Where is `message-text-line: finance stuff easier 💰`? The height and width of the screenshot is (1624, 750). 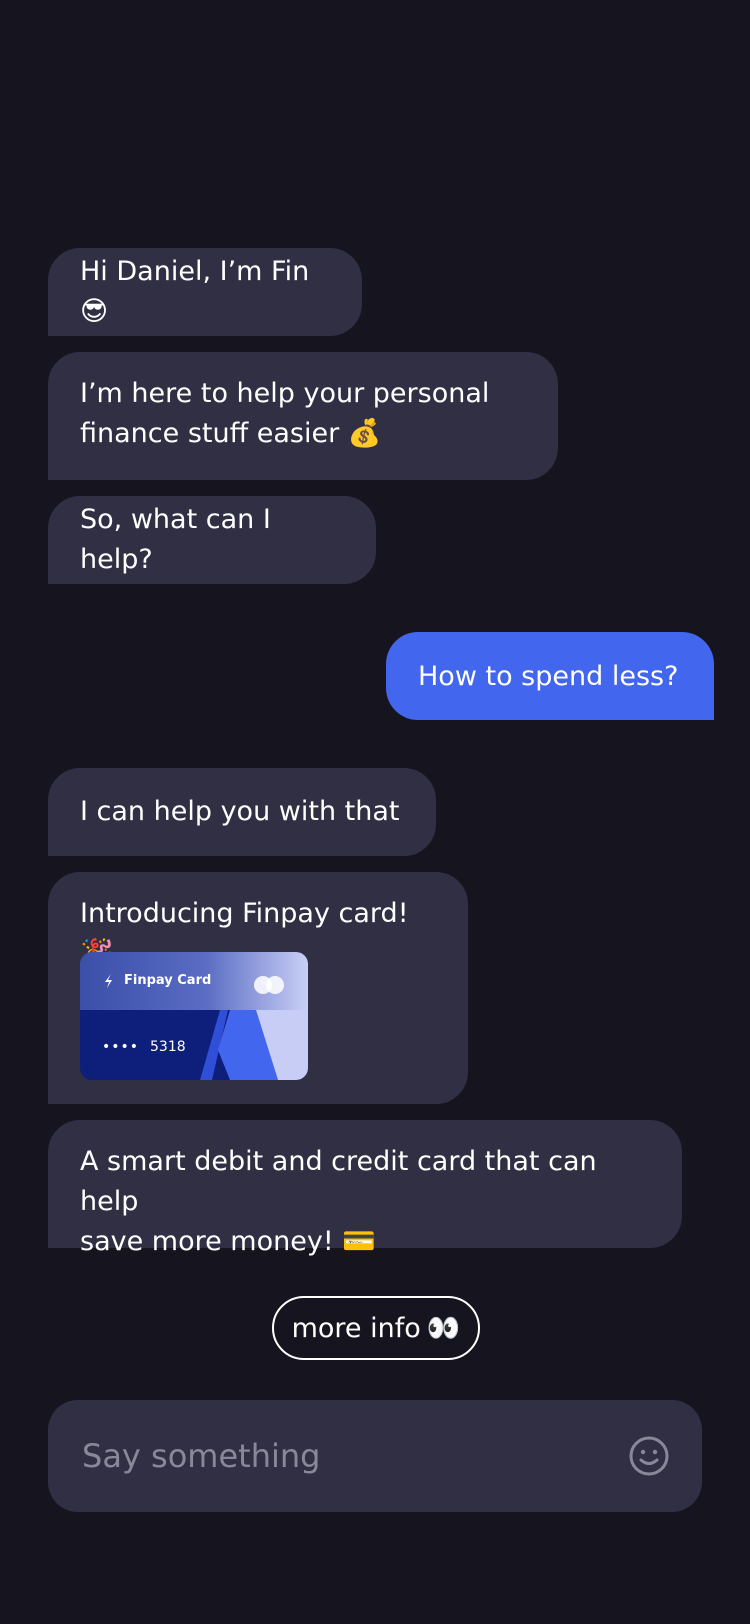
message-text-line: finance stuff easier 💰 is located at coordinates (231, 433).